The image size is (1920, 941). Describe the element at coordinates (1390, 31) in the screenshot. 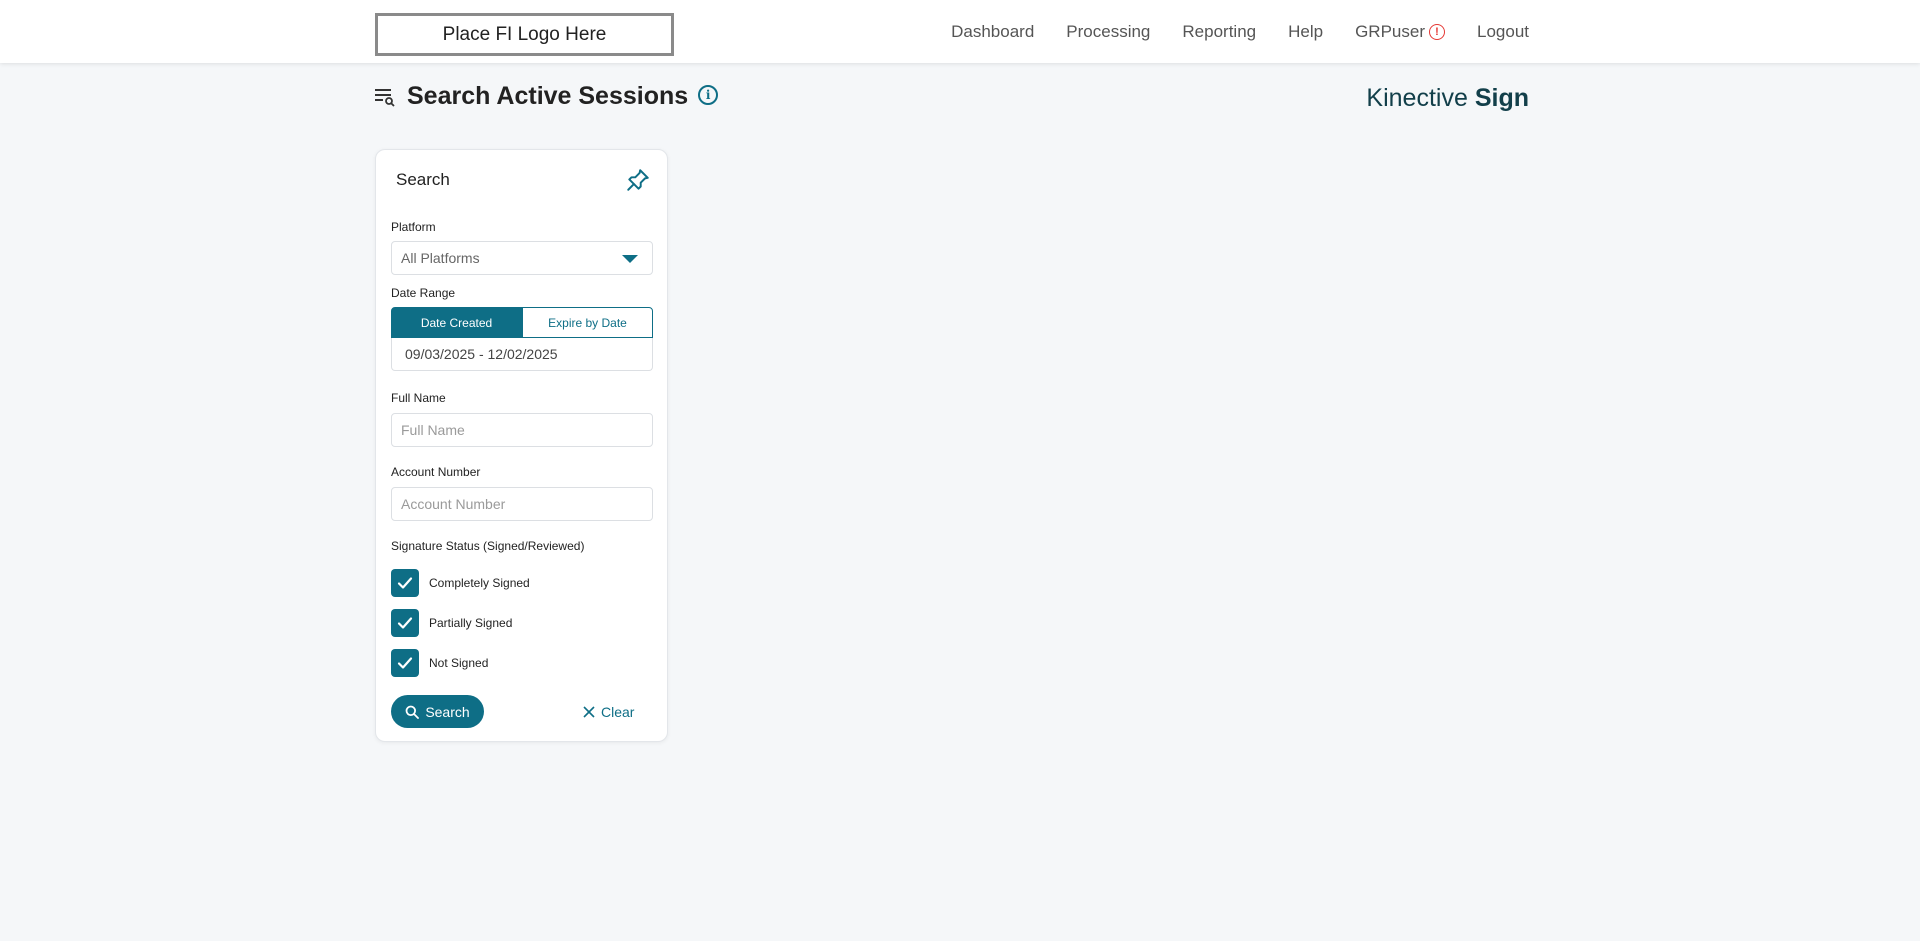

I see `user-name: GRPuser` at that location.